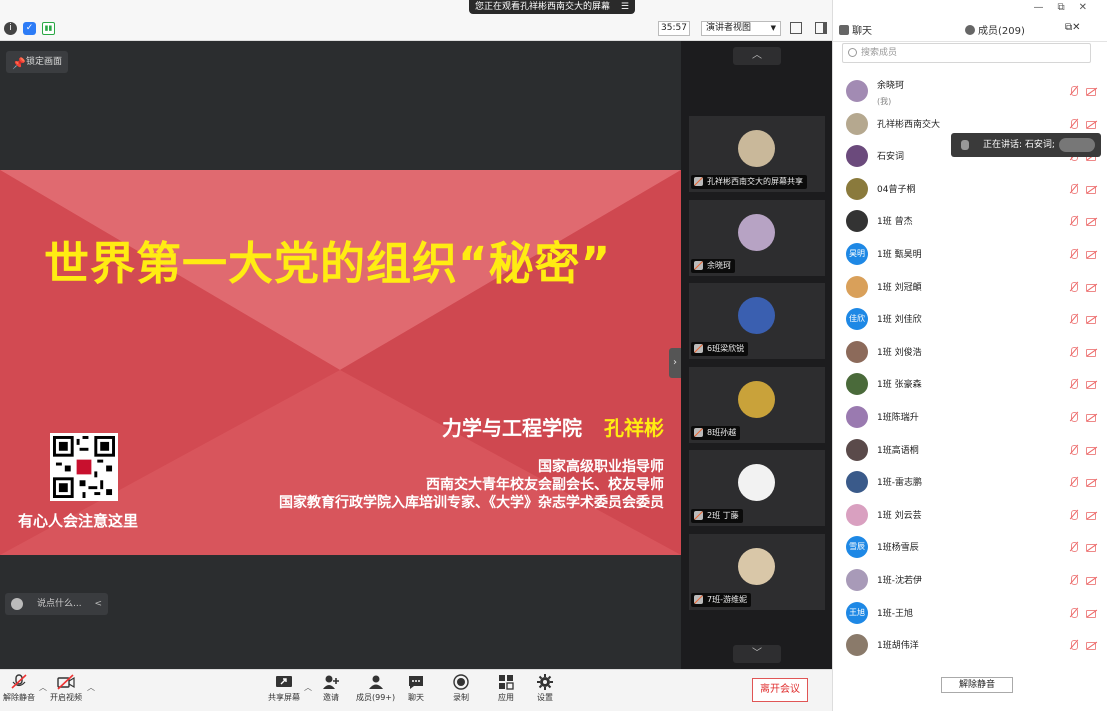  I want to click on emoji-icon, so click(17, 604).